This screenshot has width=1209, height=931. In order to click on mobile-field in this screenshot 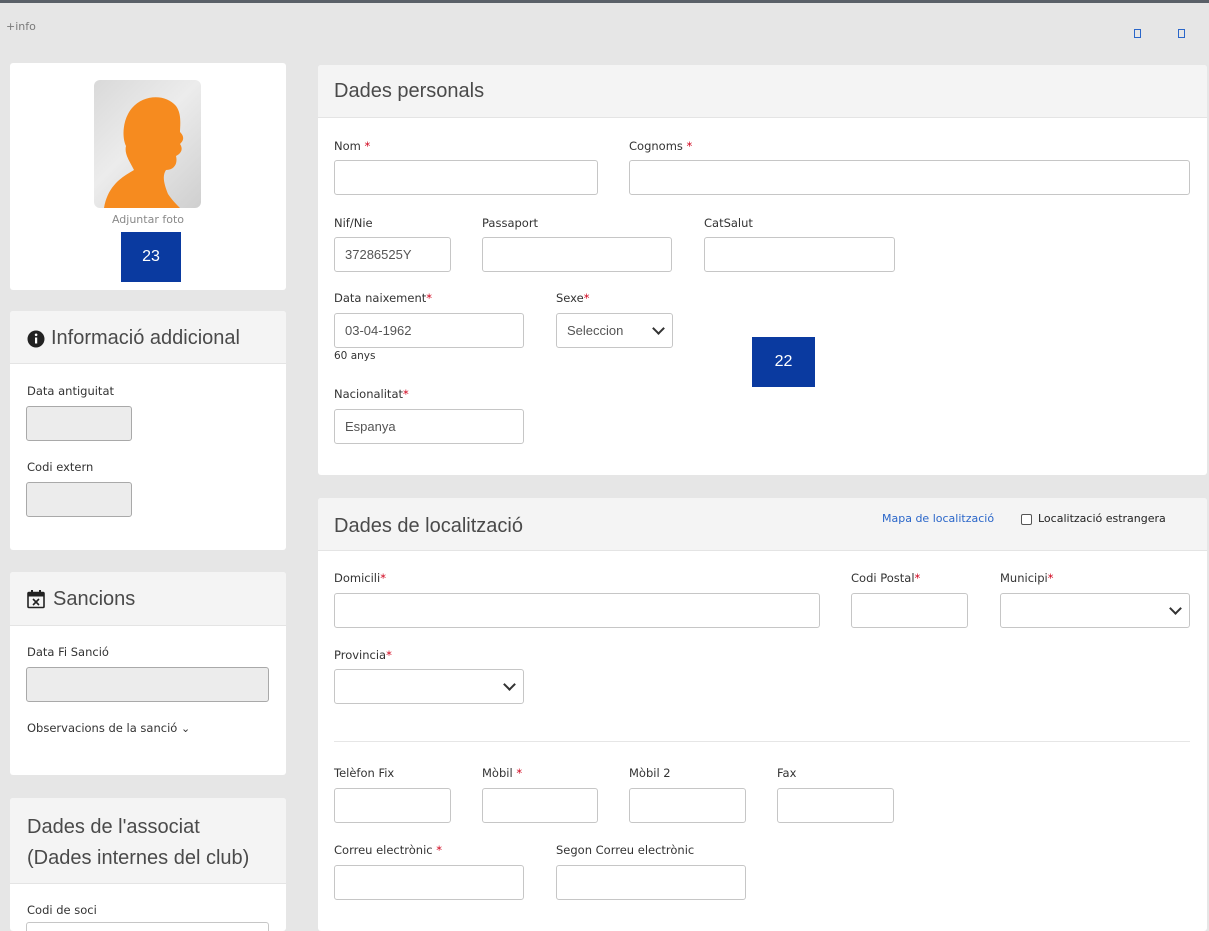, I will do `click(540, 805)`.